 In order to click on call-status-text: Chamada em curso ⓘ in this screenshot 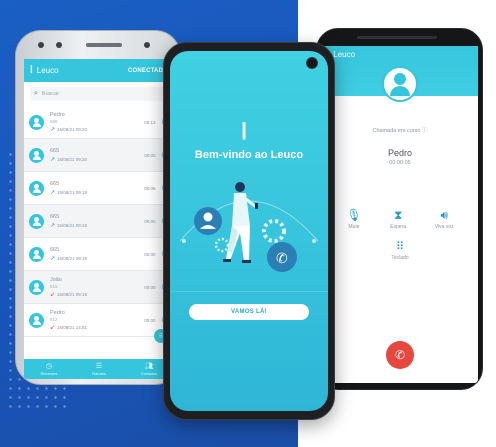, I will do `click(400, 131)`.